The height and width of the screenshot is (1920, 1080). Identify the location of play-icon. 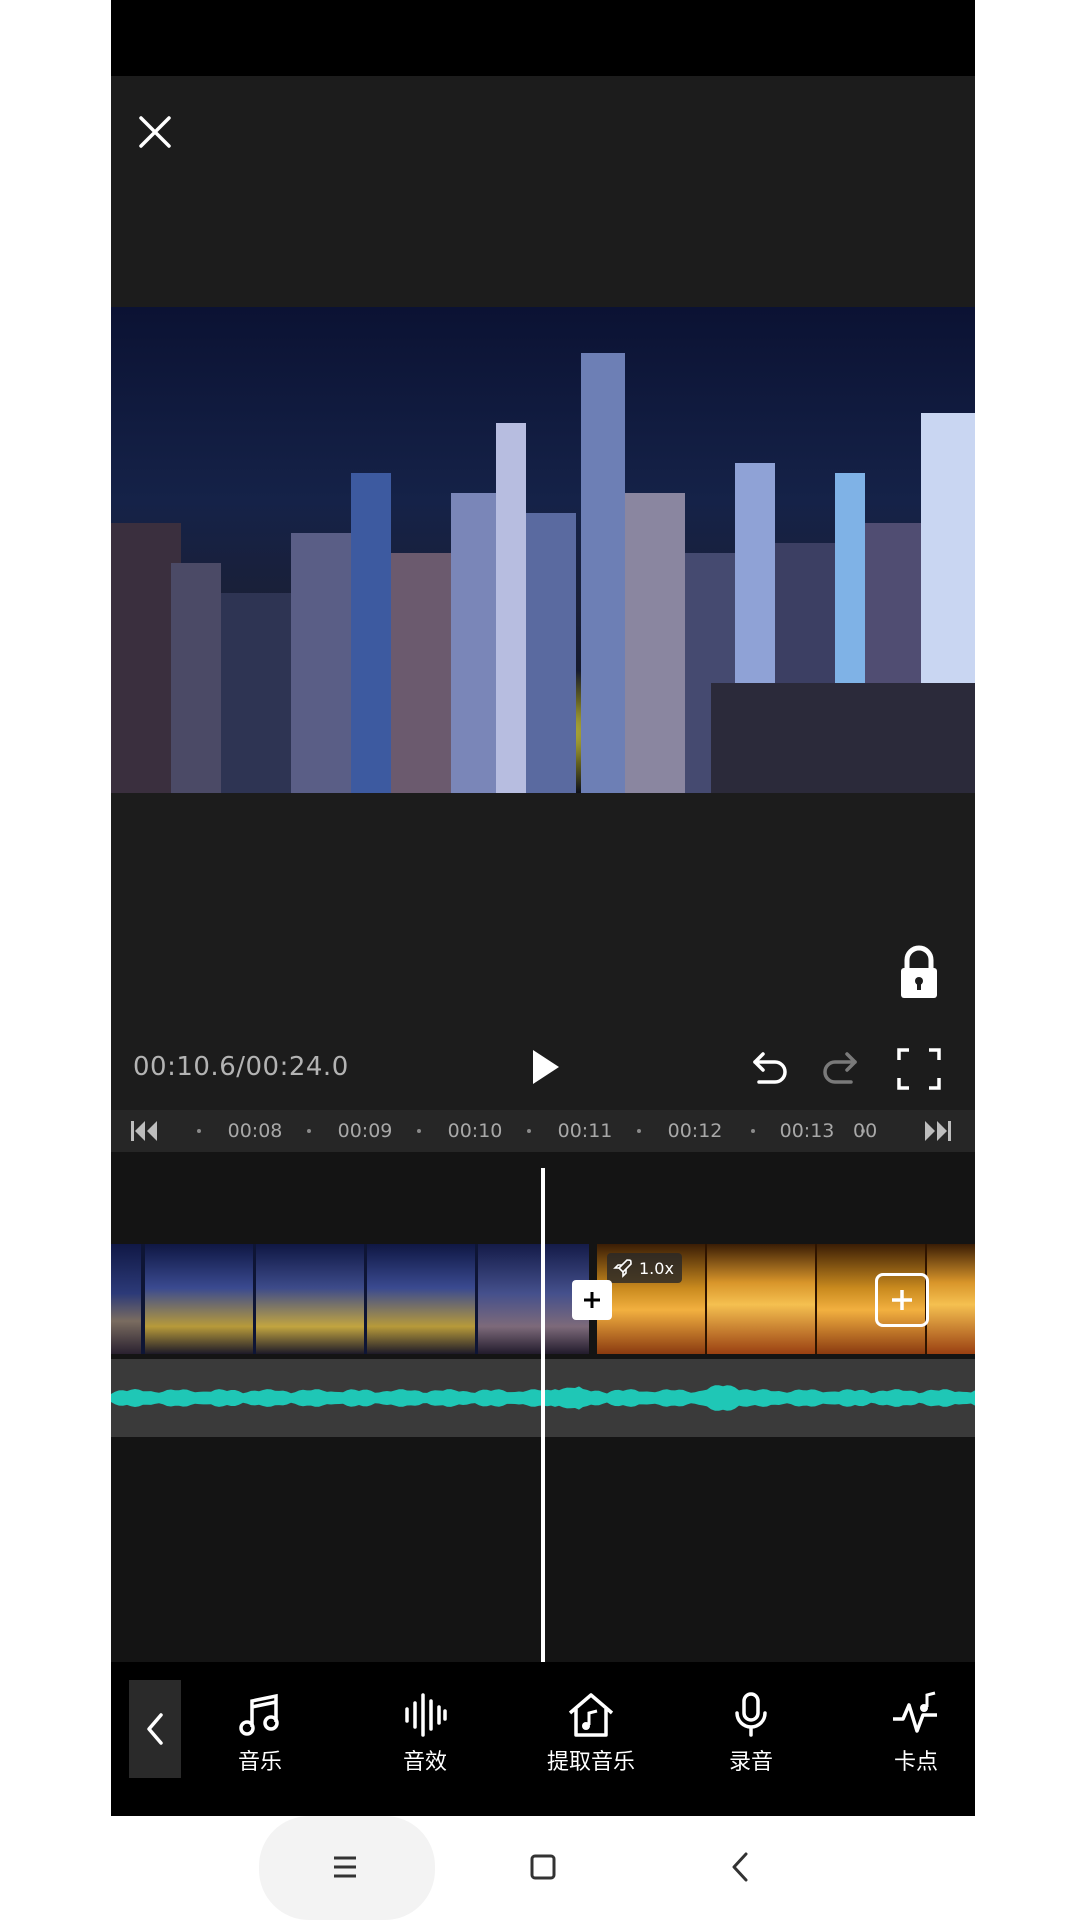
(546, 1067).